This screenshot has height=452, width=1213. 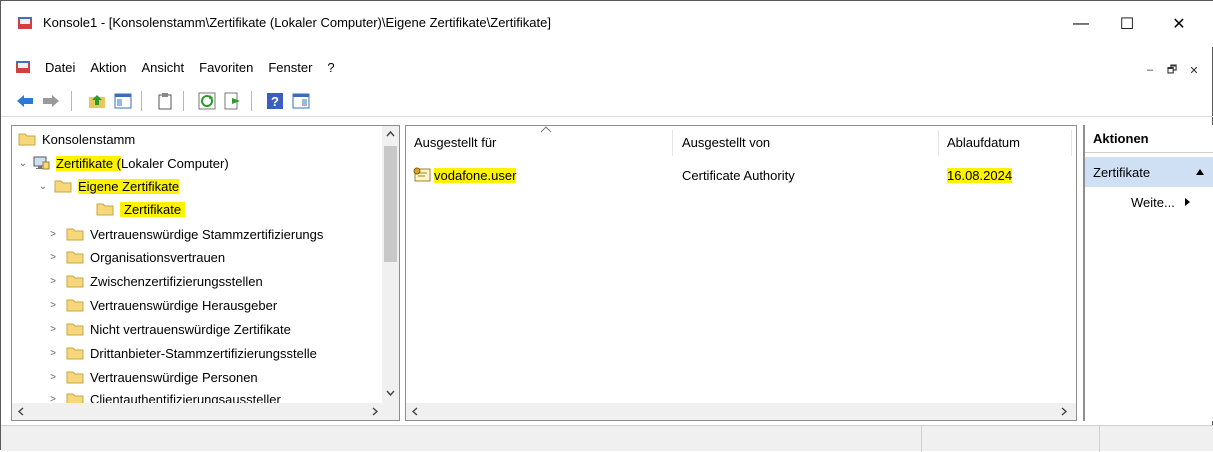 I want to click on column-header-ablaufdatum: Ablaufdatum, so click(x=983, y=142).